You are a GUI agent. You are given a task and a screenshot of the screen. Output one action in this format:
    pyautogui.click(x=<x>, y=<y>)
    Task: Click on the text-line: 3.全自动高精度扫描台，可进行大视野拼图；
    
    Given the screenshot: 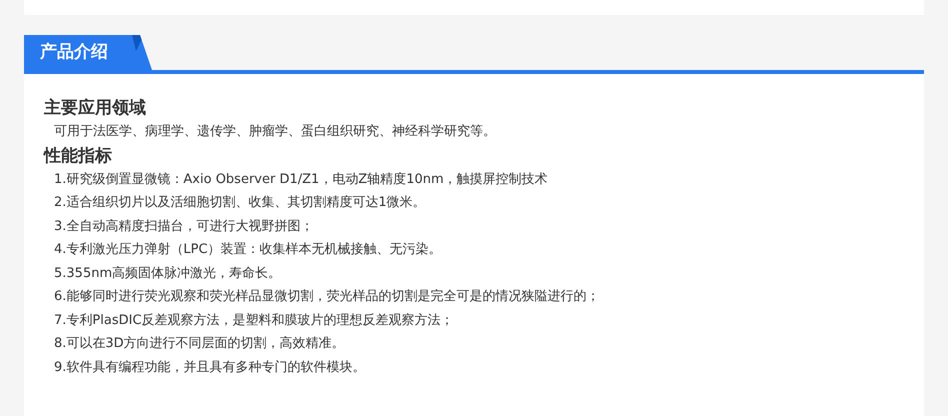 What is the action you would take?
    pyautogui.click(x=183, y=227)
    